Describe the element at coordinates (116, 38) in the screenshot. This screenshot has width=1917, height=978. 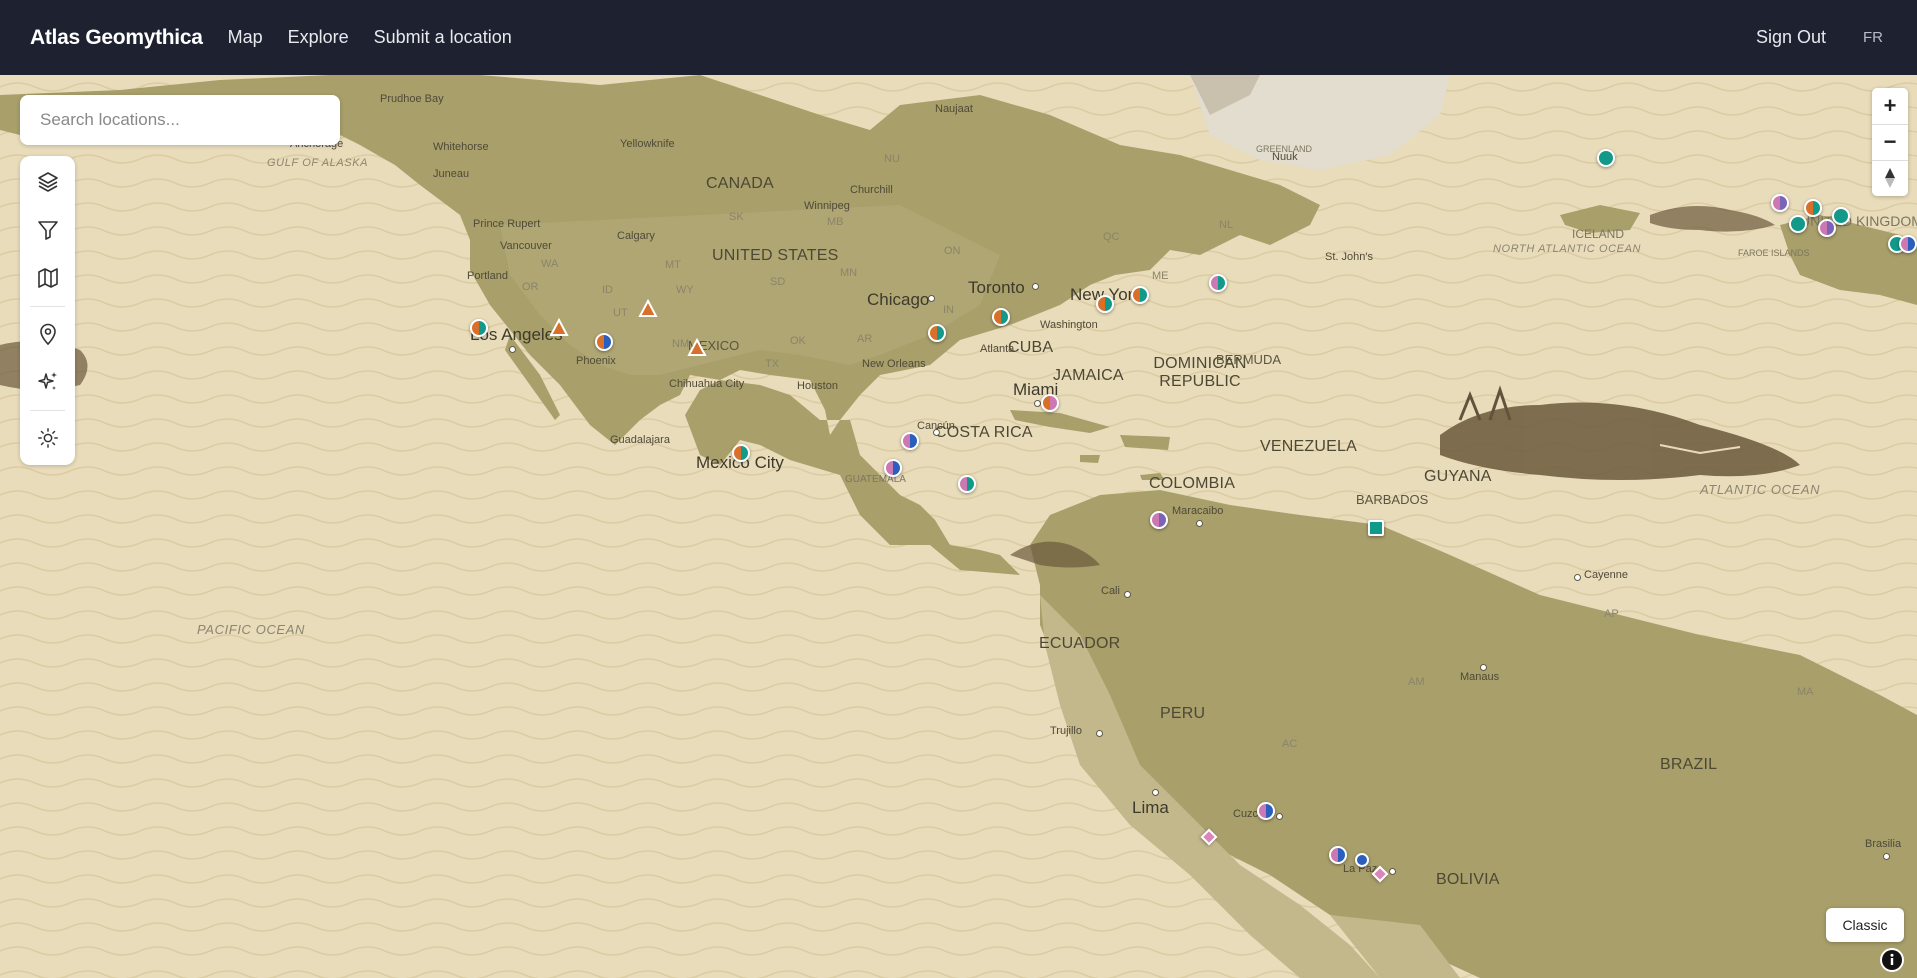
I see `brand-logo: Atlas Geomythica` at that location.